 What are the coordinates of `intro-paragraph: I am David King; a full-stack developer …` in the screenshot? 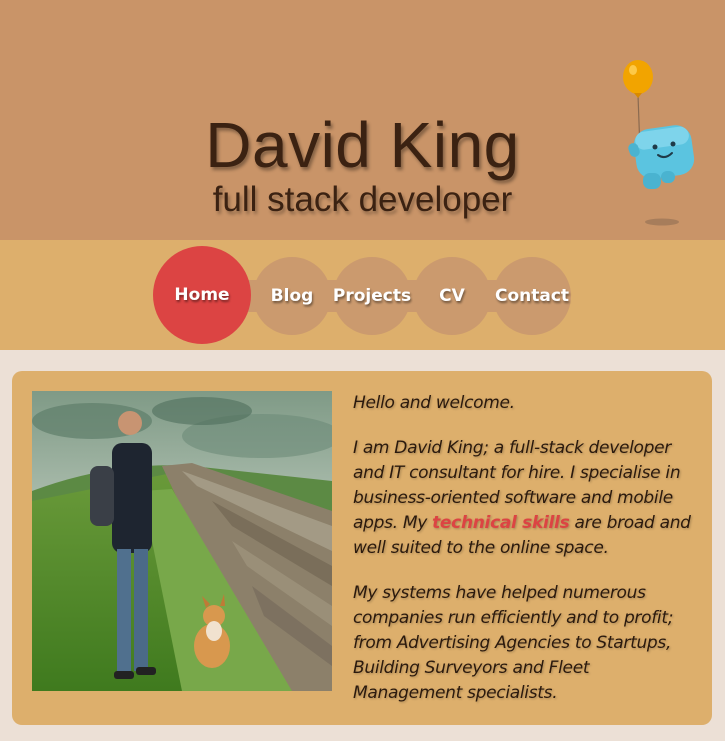 It's located at (525, 498).